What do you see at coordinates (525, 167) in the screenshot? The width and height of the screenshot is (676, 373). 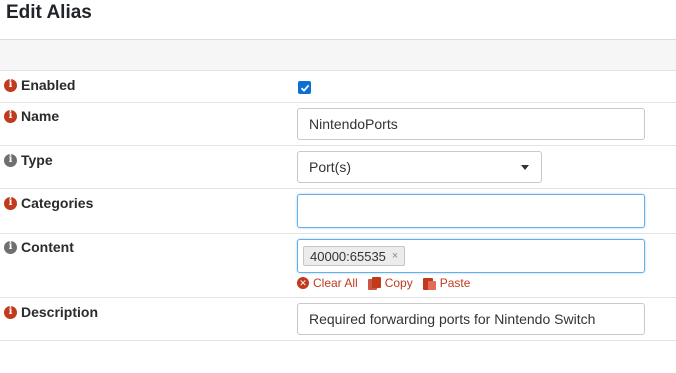 I see `caret-down-icon` at bounding box center [525, 167].